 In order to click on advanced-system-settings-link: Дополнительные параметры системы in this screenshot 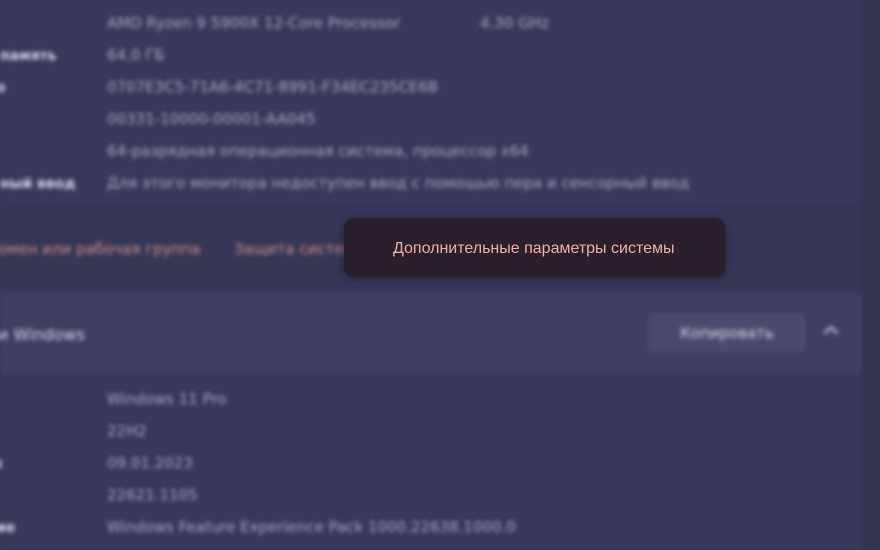, I will do `click(533, 249)`.